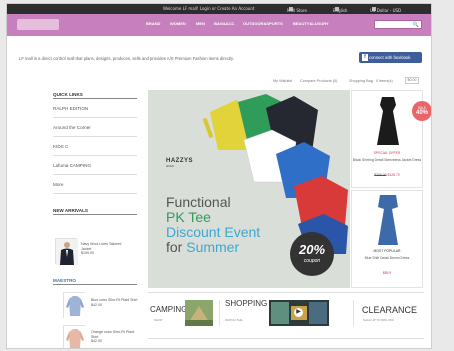 The image size is (454, 351). What do you see at coordinates (311, 23) in the screenshot?
I see `nav-item-beauty-luxury: BEAUTY&LUXURY` at bounding box center [311, 23].